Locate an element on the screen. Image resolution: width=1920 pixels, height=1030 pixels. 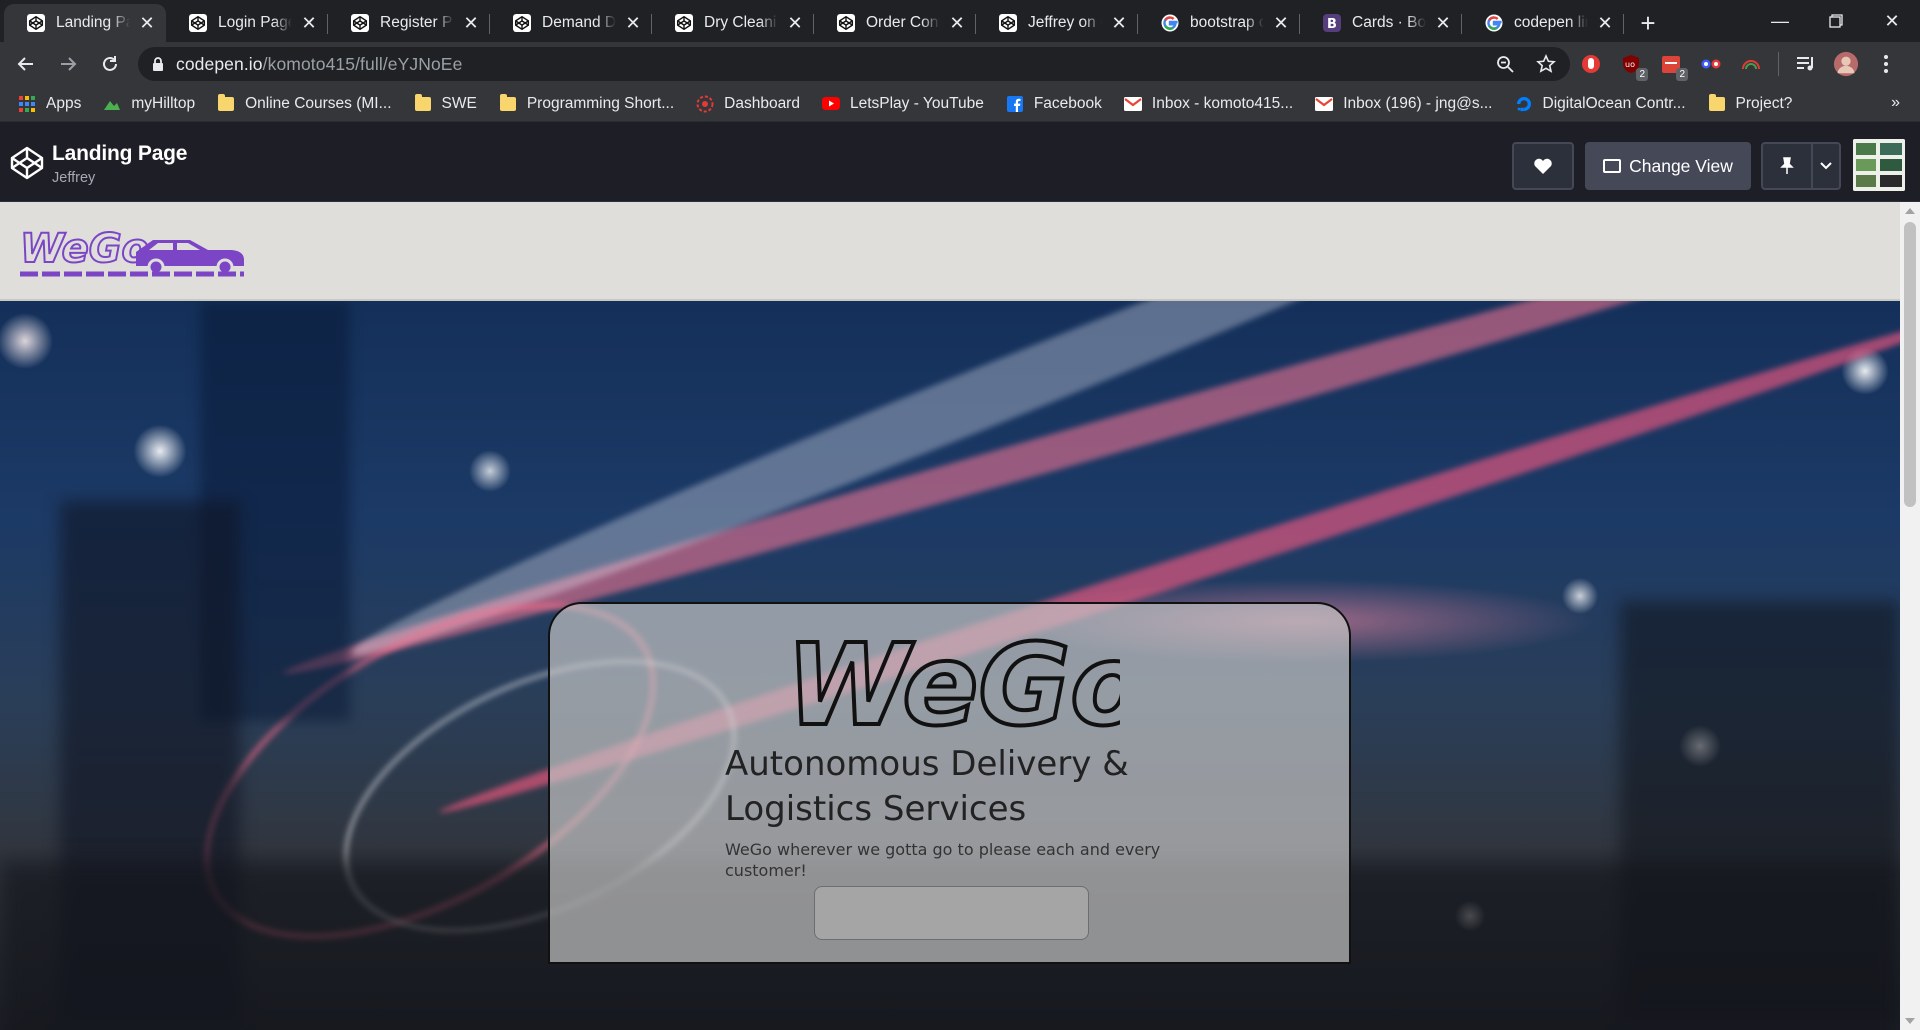
site-navbar: WeGo is located at coordinates (950, 251).